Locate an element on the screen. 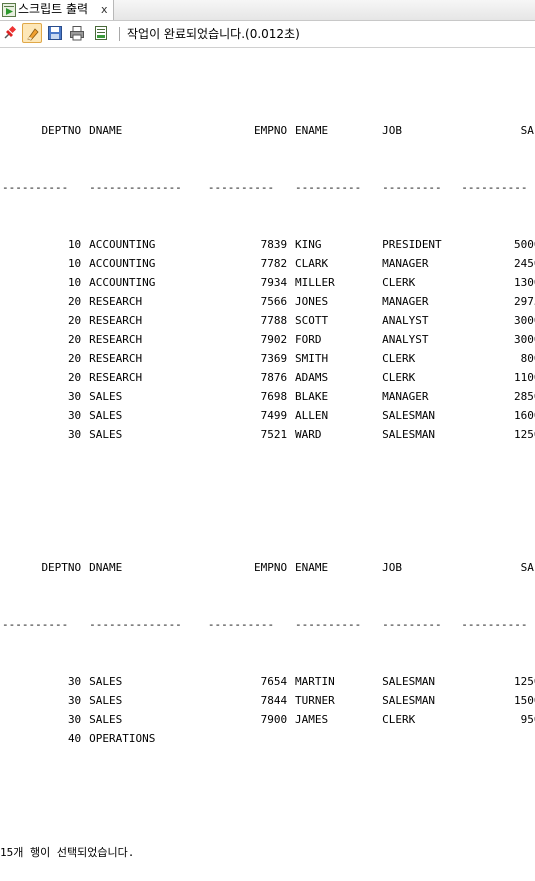 The image size is (535, 881). cell-empno: 7566 is located at coordinates (274, 301).